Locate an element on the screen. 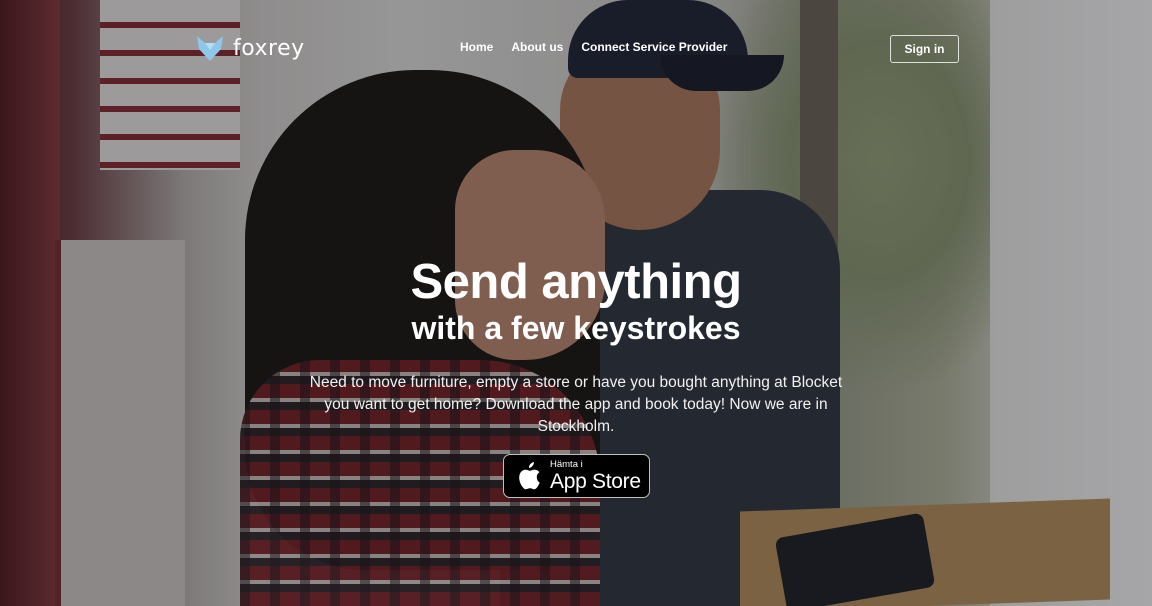 Image resolution: width=1152 pixels, height=606 pixels. main-nav: Home About us Connect Service Provider is located at coordinates (593, 47).